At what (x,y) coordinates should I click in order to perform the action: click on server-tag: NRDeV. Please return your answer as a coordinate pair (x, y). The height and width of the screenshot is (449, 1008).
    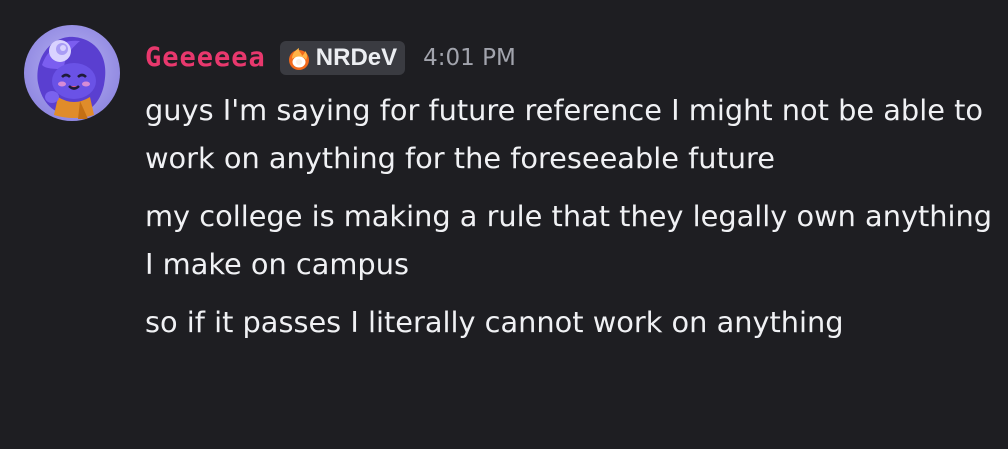
    Looking at the image, I should click on (342, 58).